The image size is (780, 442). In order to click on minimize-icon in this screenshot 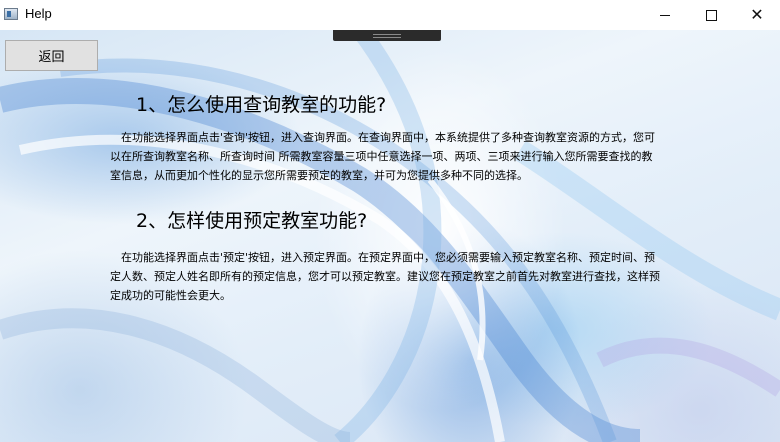, I will do `click(665, 15)`.